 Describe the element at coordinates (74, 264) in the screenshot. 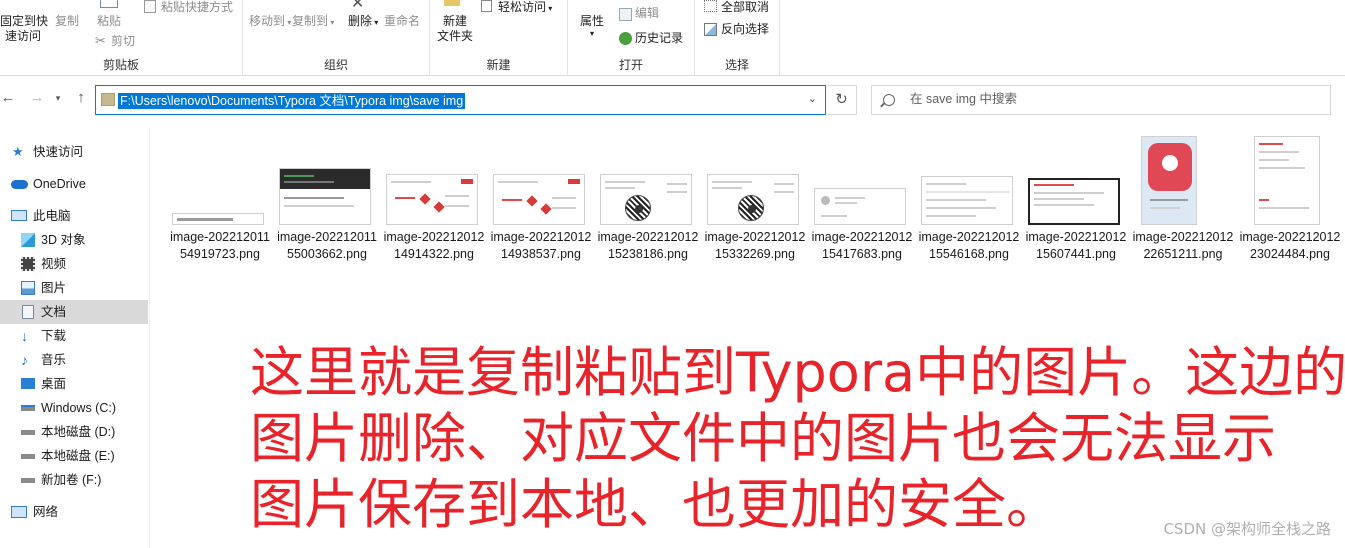

I see `sidebar-item-videos: 视频` at that location.